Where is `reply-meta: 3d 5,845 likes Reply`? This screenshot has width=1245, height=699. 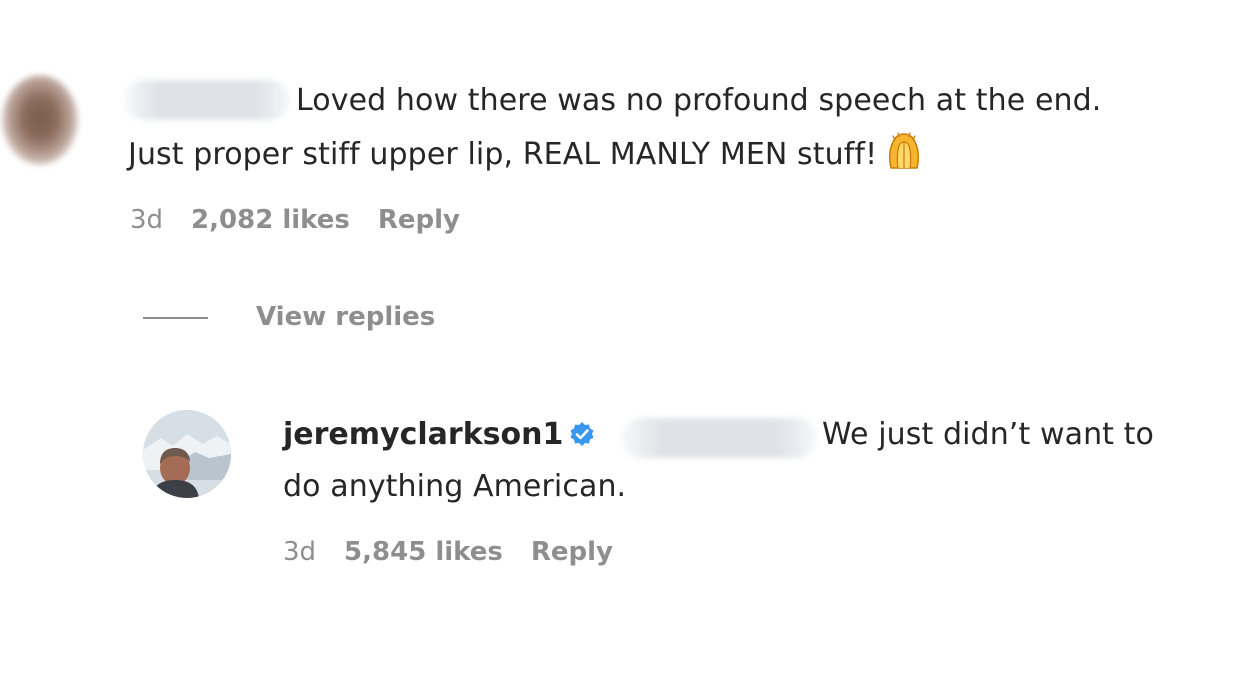 reply-meta: 3d 5,845 likes Reply is located at coordinates (462, 552).